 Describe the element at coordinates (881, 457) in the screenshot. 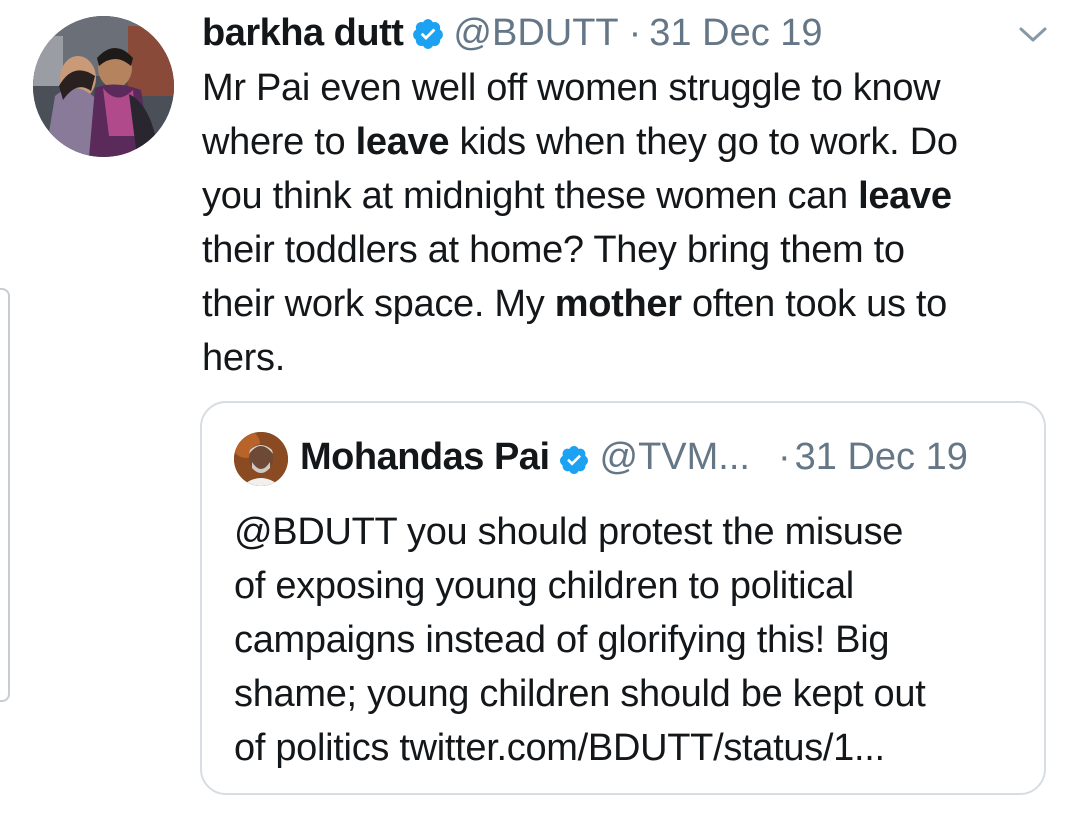

I see `quoted-tweet-date: 31 Dec 19` at that location.